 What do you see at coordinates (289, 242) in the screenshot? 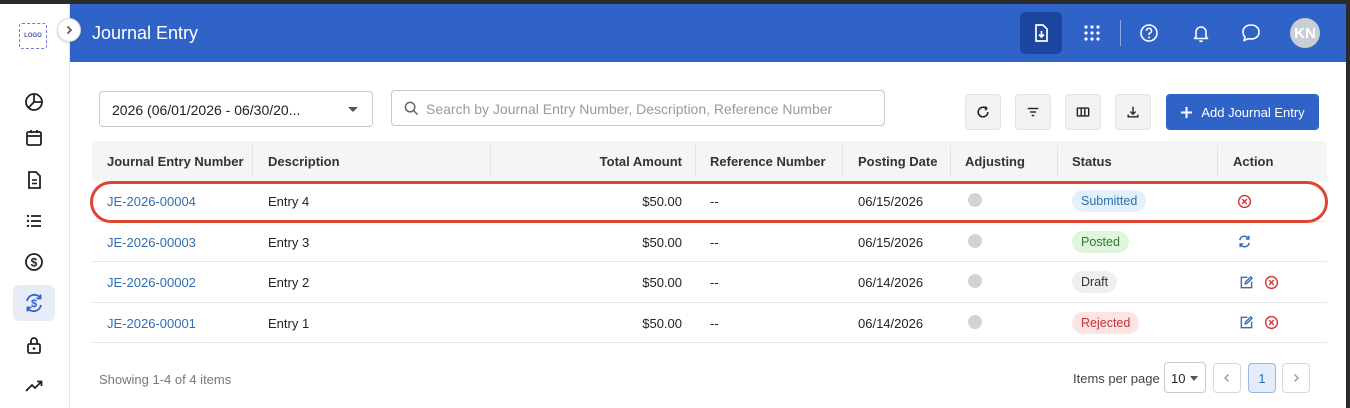
I see `entry-description: Entry 3` at bounding box center [289, 242].